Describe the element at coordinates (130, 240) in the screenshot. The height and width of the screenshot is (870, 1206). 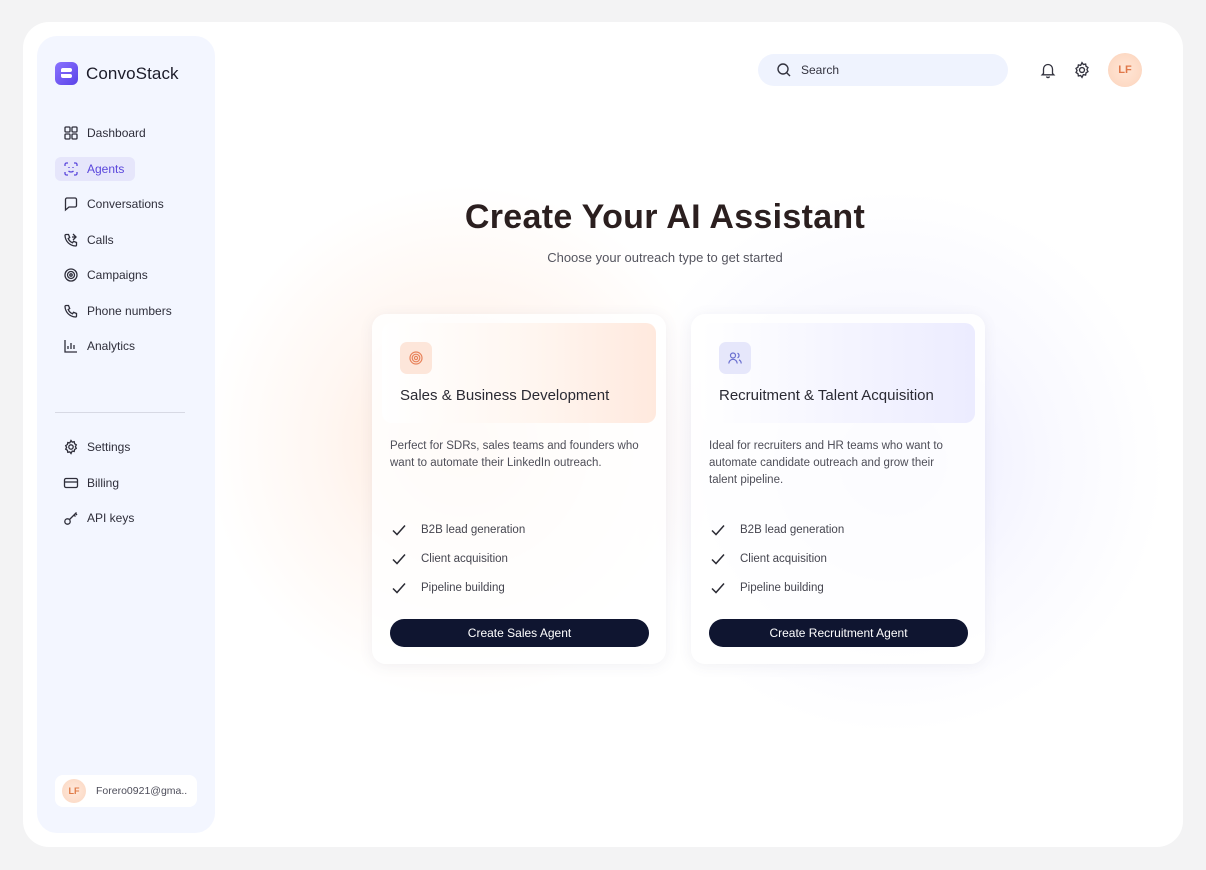
I see `sidebar-item-calls: Calls` at that location.